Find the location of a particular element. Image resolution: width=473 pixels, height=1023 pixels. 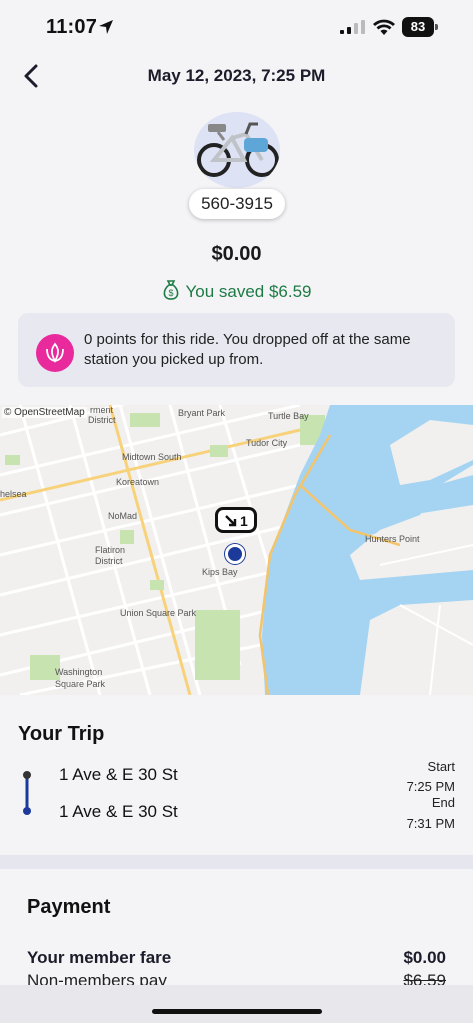

bike-image is located at coordinates (237, 150).